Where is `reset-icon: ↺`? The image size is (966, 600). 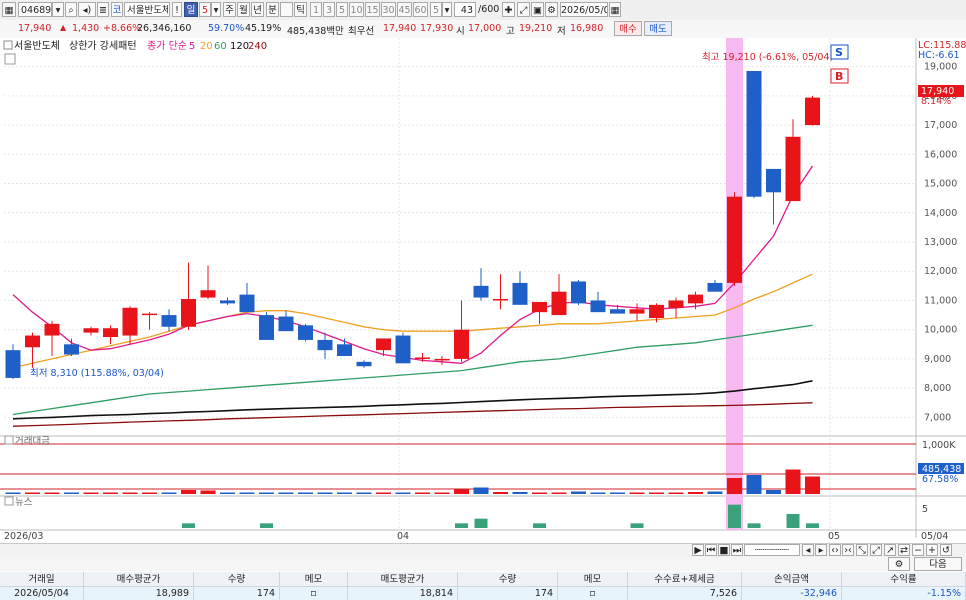 reset-icon: ↺ is located at coordinates (946, 550).